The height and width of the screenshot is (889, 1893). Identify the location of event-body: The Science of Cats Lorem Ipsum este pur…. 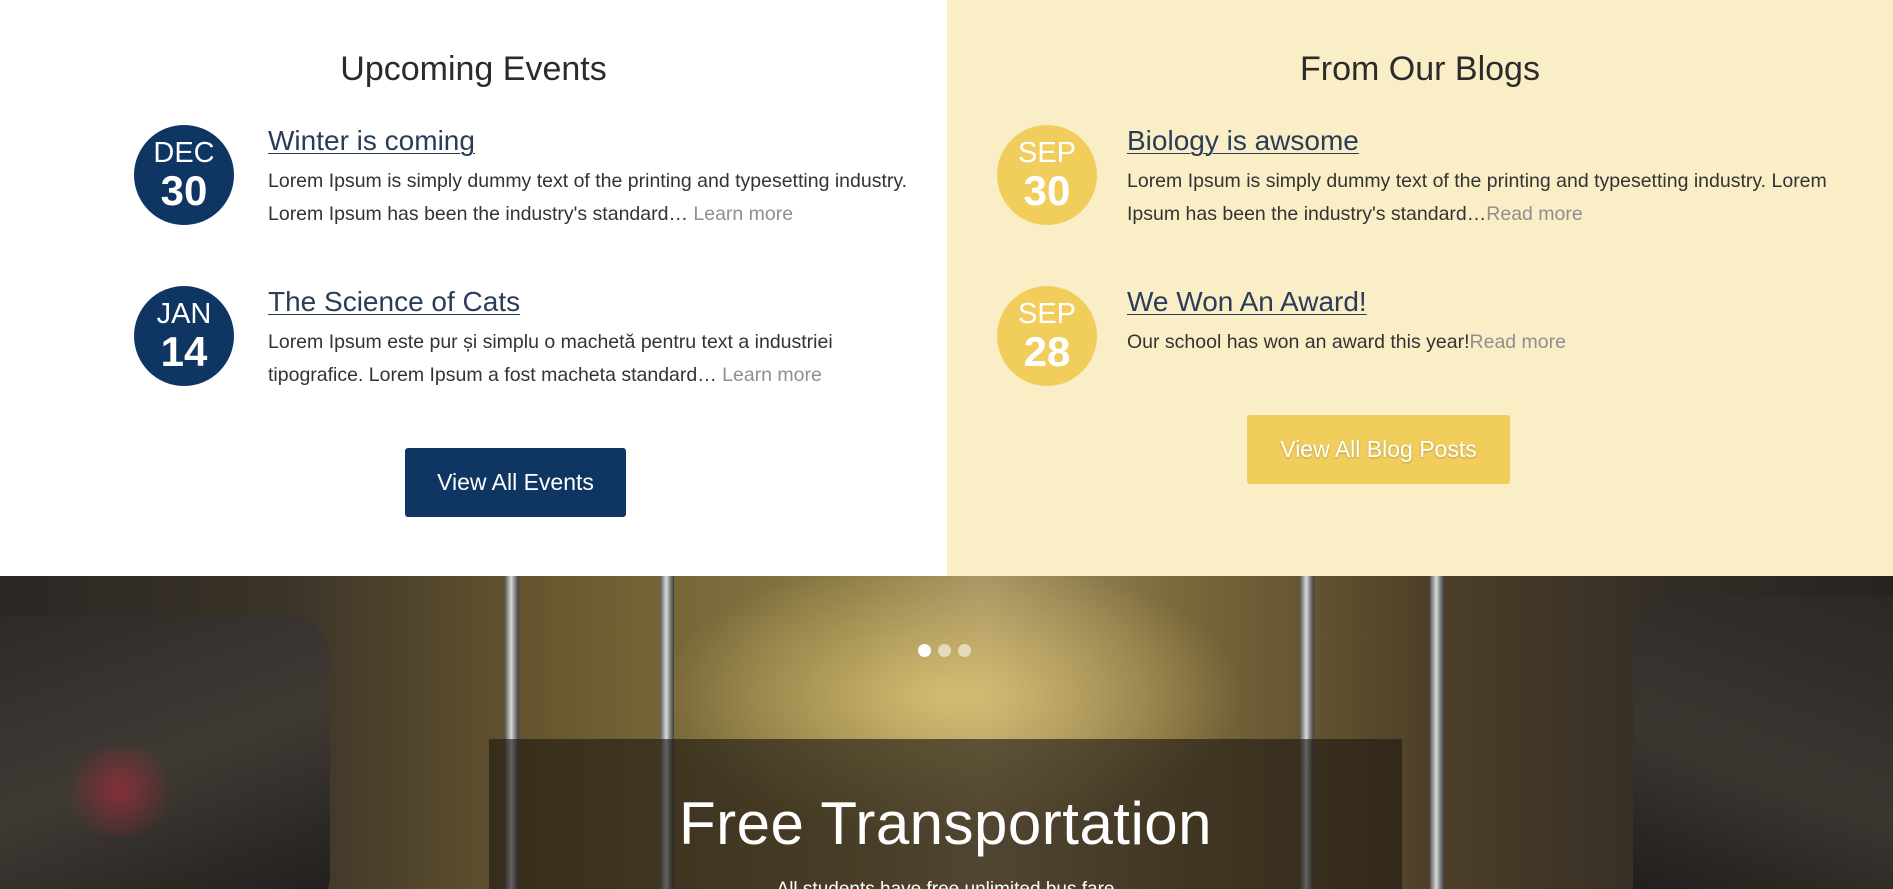
(588, 339).